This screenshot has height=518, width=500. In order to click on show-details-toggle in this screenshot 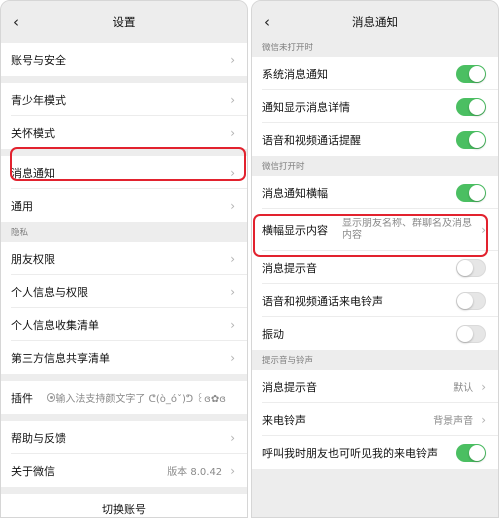, I will do `click(471, 106)`.